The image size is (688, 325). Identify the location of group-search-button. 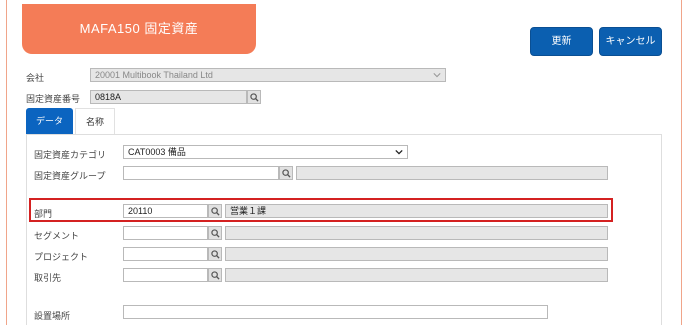
(286, 173).